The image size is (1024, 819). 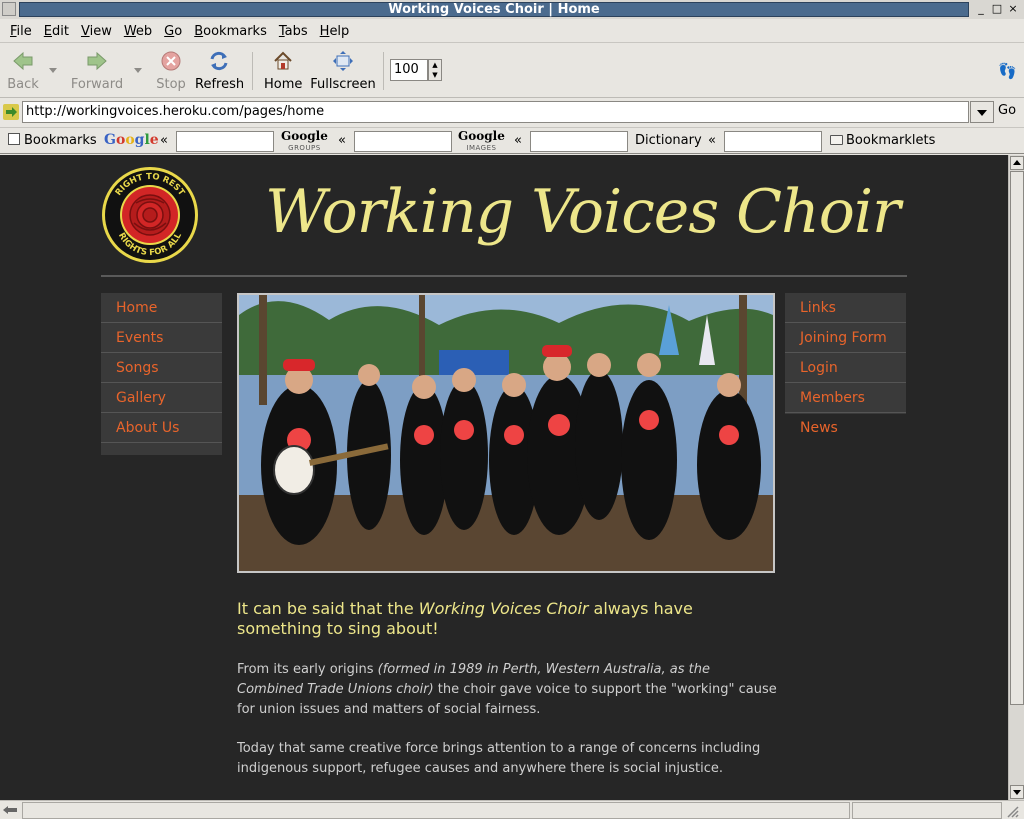 What do you see at coordinates (1007, 110) in the screenshot?
I see `go-button: Go` at bounding box center [1007, 110].